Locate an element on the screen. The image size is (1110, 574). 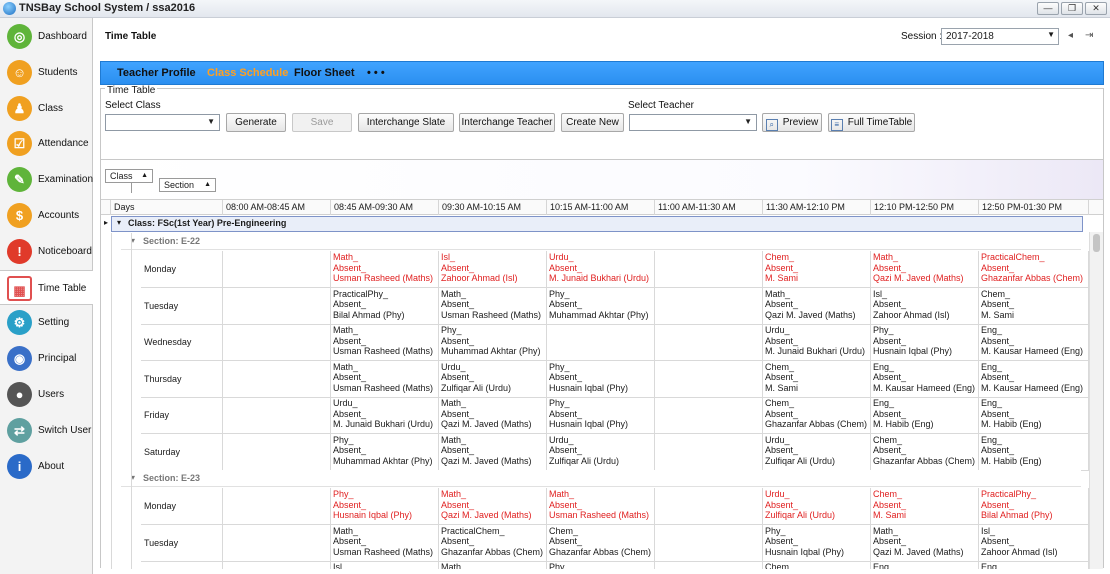
sidebar-item-users: ● Users is located at coordinates (46, 394).